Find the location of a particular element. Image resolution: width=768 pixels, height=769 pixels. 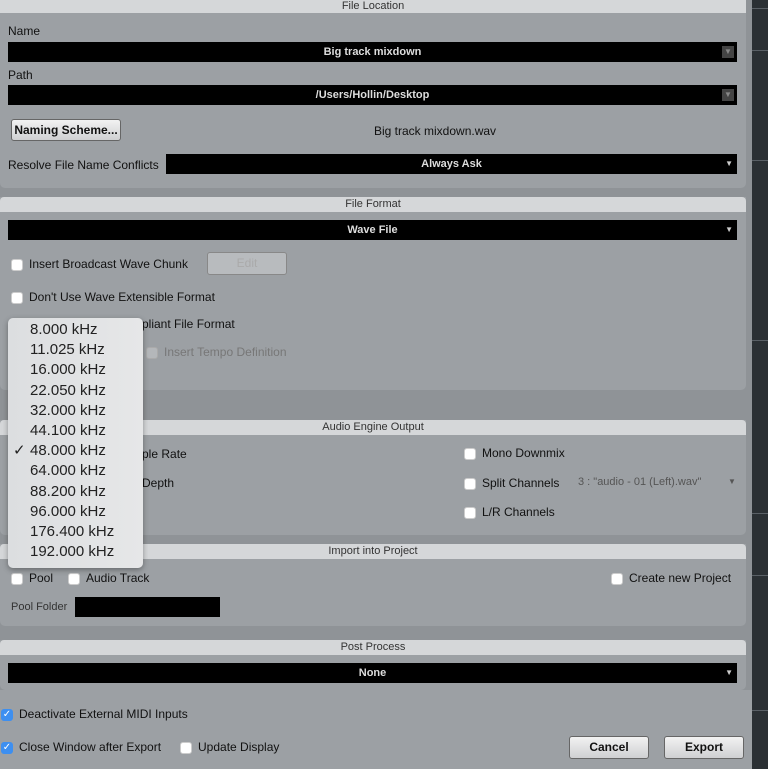

pool-folder-field is located at coordinates (147, 607).